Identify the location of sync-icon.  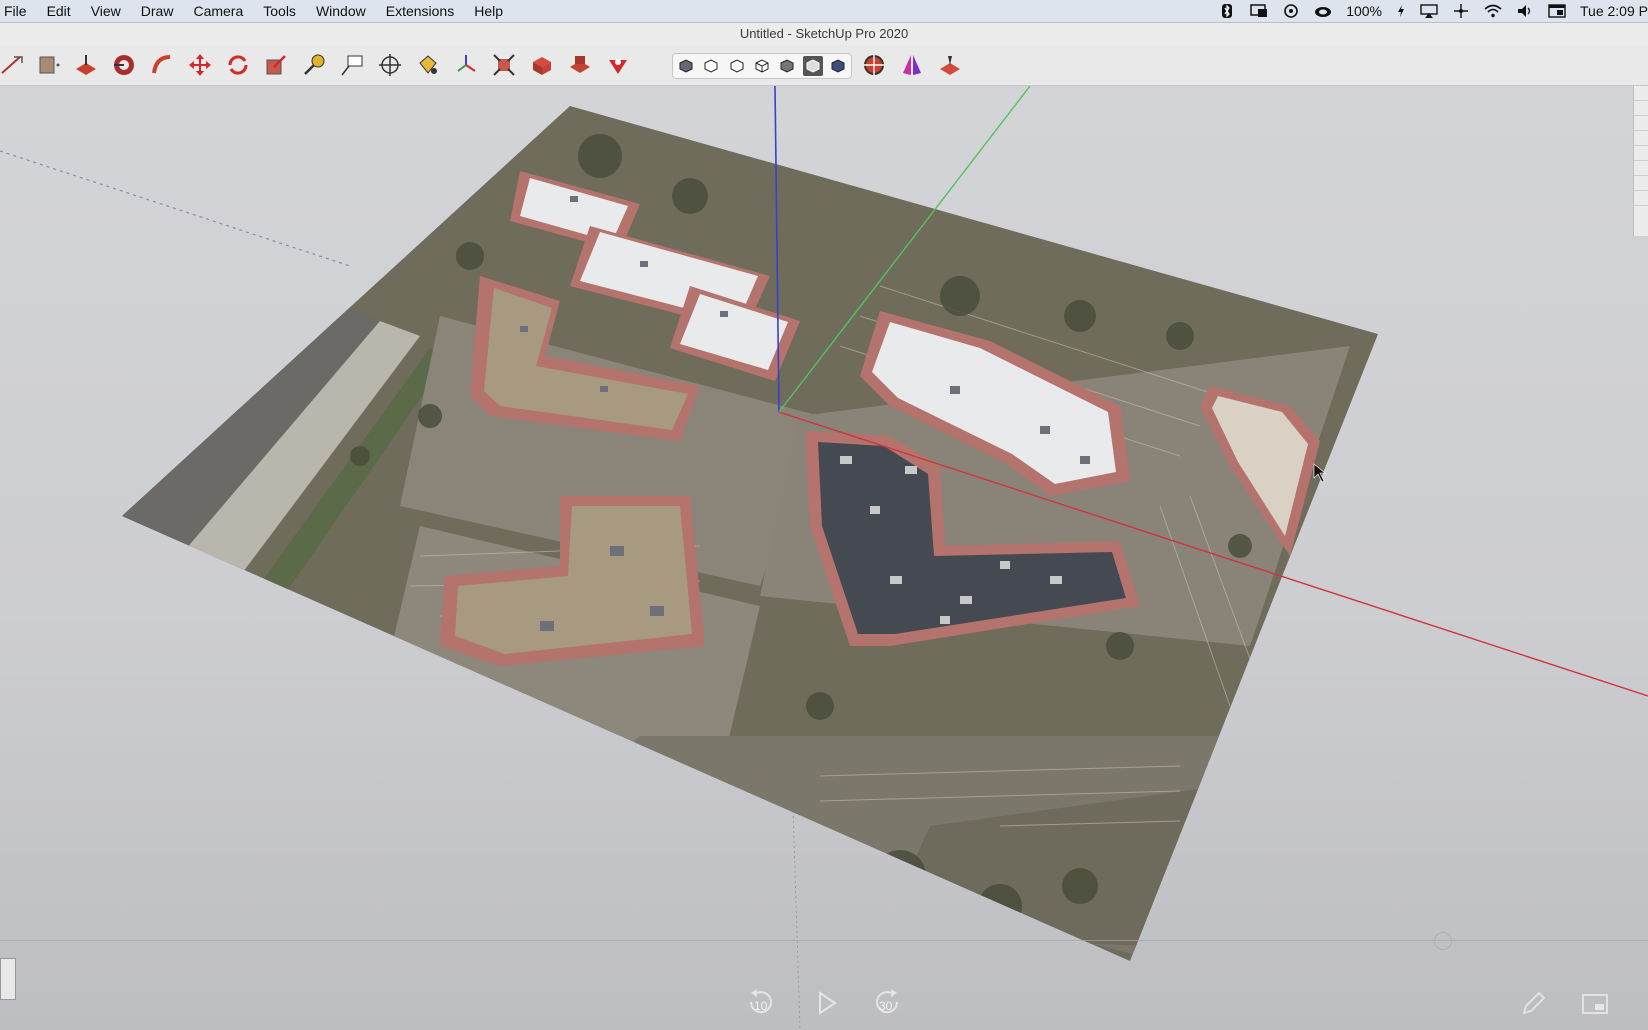
(1291, 11).